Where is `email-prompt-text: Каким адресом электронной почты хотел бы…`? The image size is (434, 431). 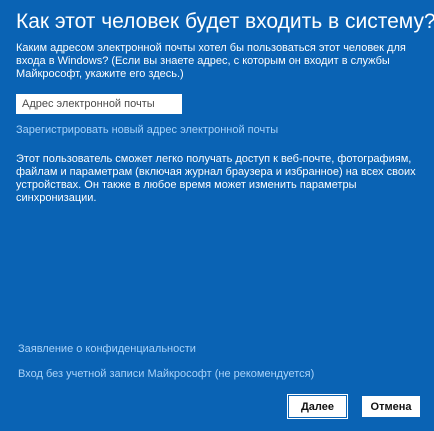
email-prompt-text: Каким адресом электронной почты хотел бы… is located at coordinates (211, 61).